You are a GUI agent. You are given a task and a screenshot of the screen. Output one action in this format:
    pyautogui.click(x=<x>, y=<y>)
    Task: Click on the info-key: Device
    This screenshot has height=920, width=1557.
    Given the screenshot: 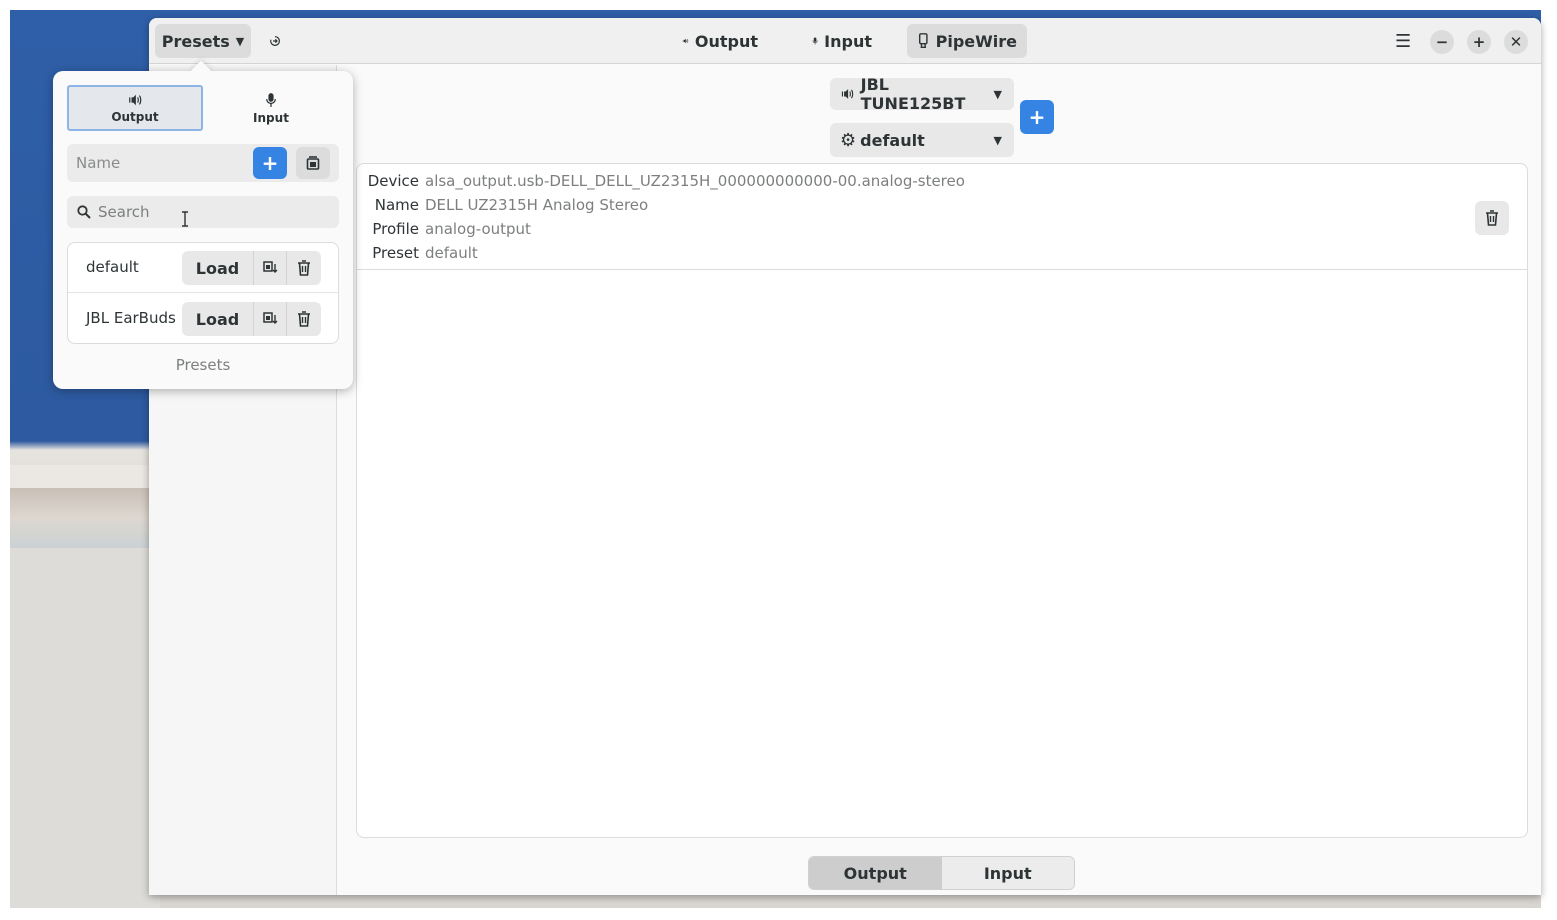 What is the action you would take?
    pyautogui.click(x=393, y=181)
    